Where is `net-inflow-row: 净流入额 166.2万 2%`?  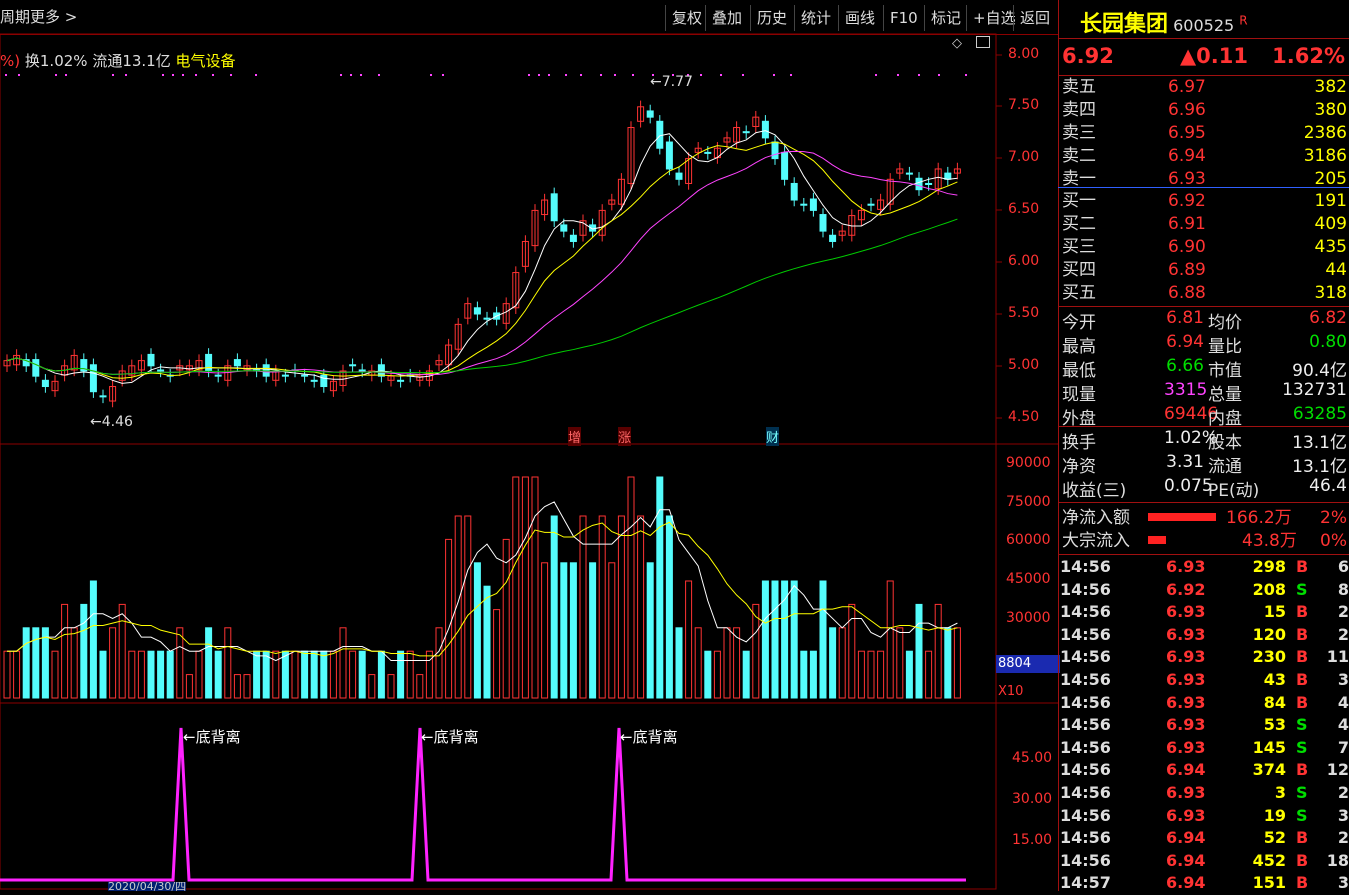 net-inflow-row: 净流入额 166.2万 2% is located at coordinates (1204, 518).